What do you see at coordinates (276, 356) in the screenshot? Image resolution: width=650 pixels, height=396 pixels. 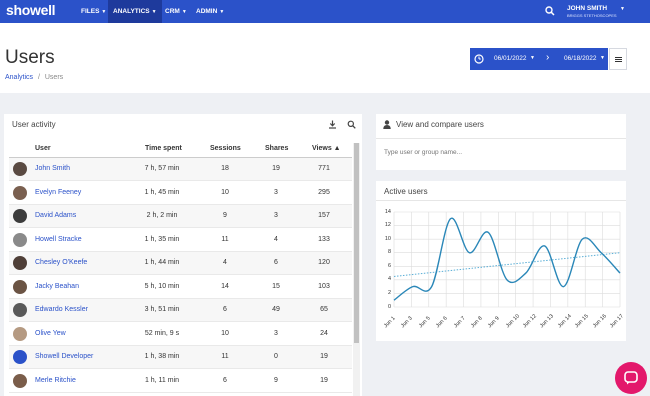 I see `shares-cell: 0` at bounding box center [276, 356].